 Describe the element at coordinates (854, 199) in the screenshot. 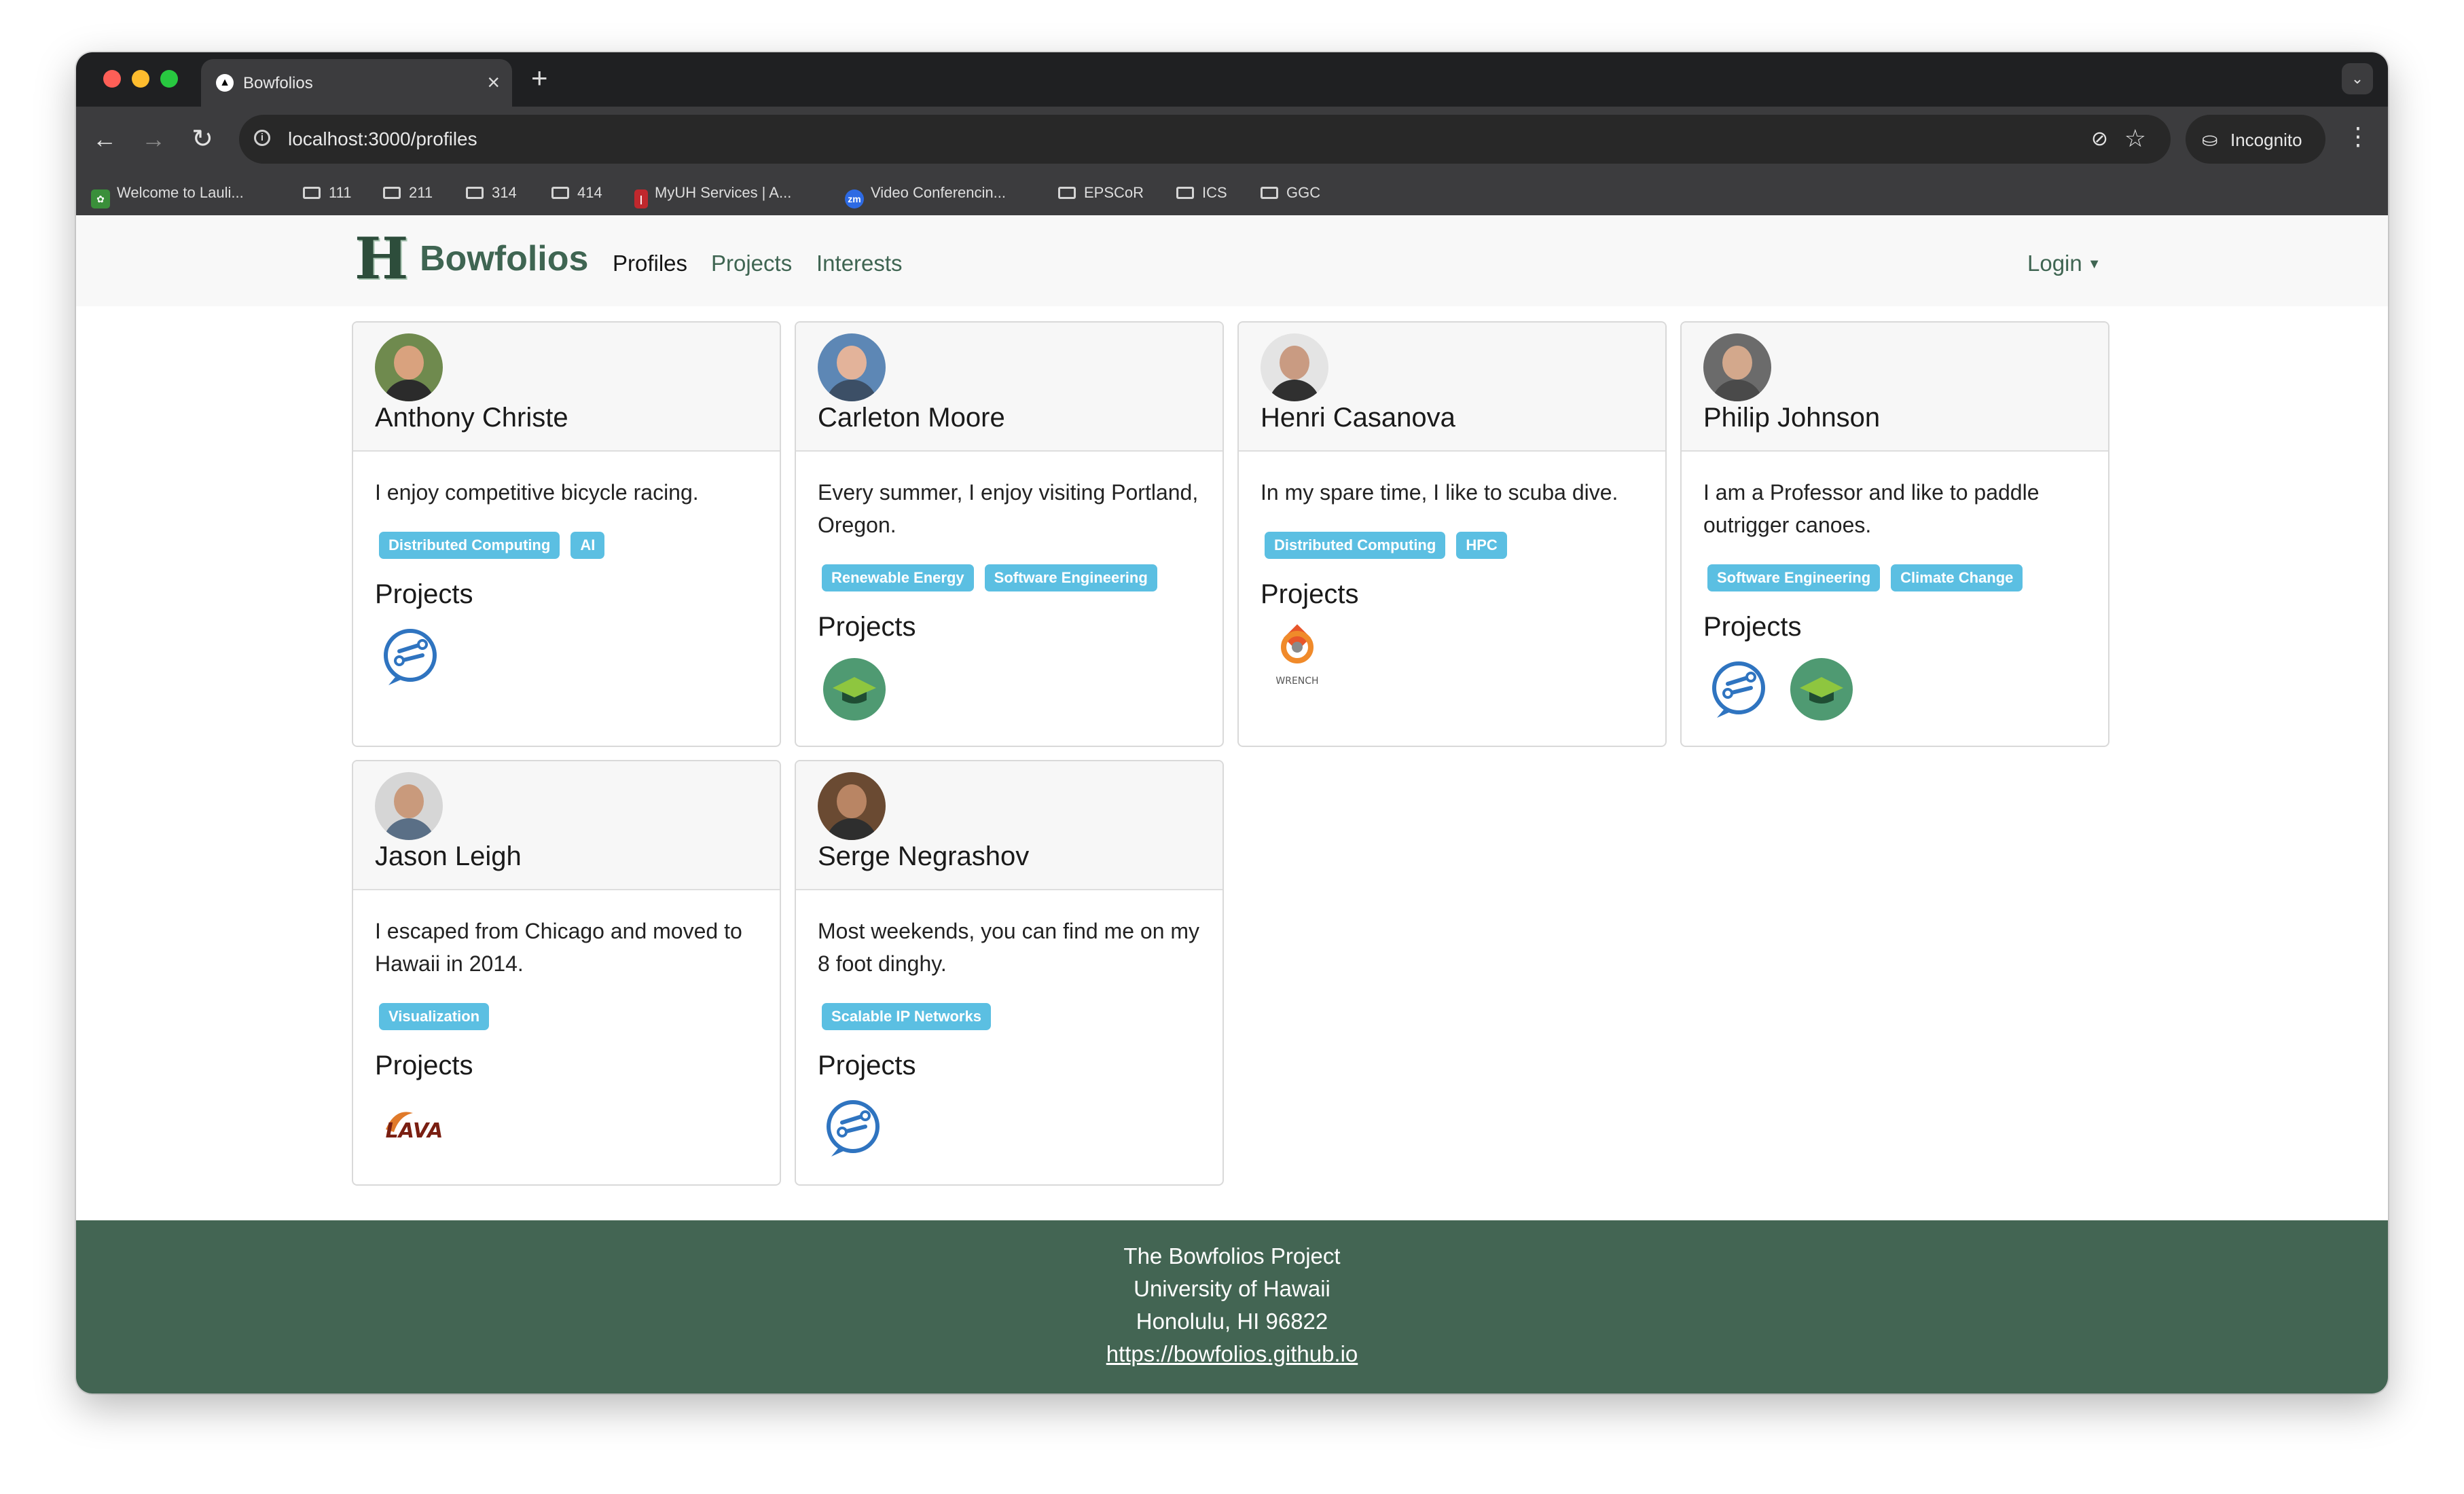

I see `zoom-icon: zm` at that location.